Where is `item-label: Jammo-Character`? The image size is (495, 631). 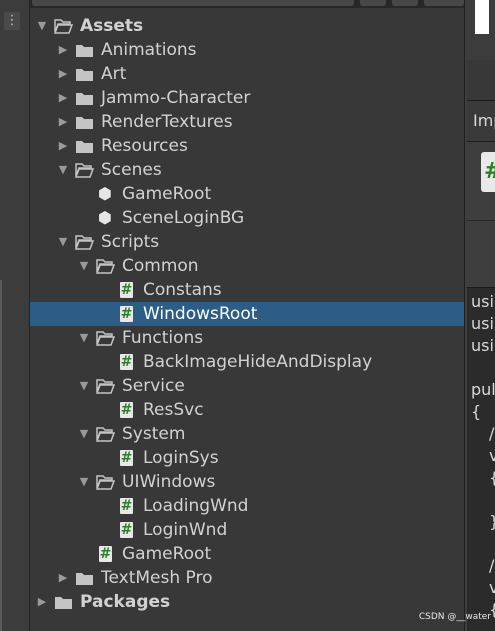 item-label: Jammo-Character is located at coordinates (176, 98).